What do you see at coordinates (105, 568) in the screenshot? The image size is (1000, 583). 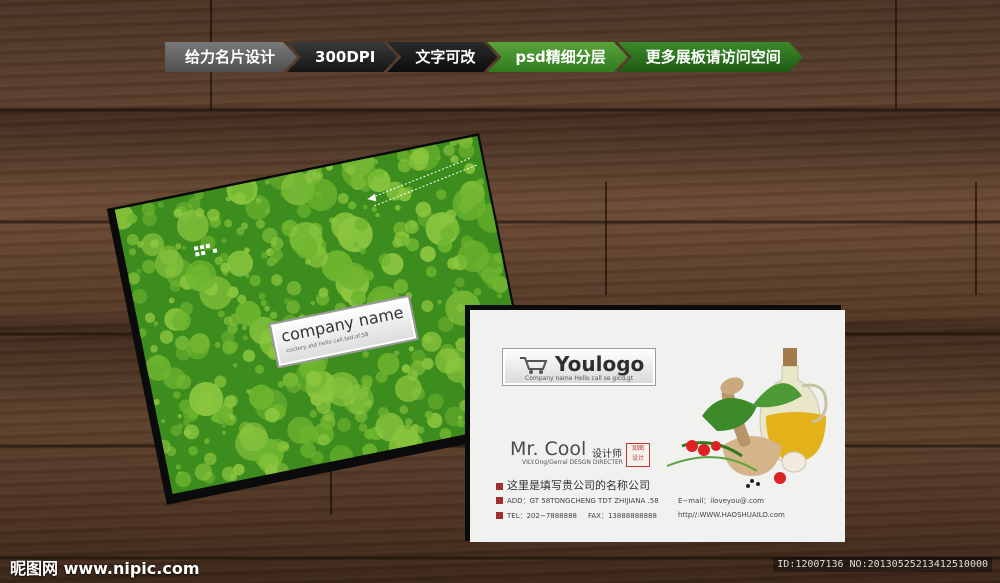 I see `watermark: 昵图网 www.nipic.com` at bounding box center [105, 568].